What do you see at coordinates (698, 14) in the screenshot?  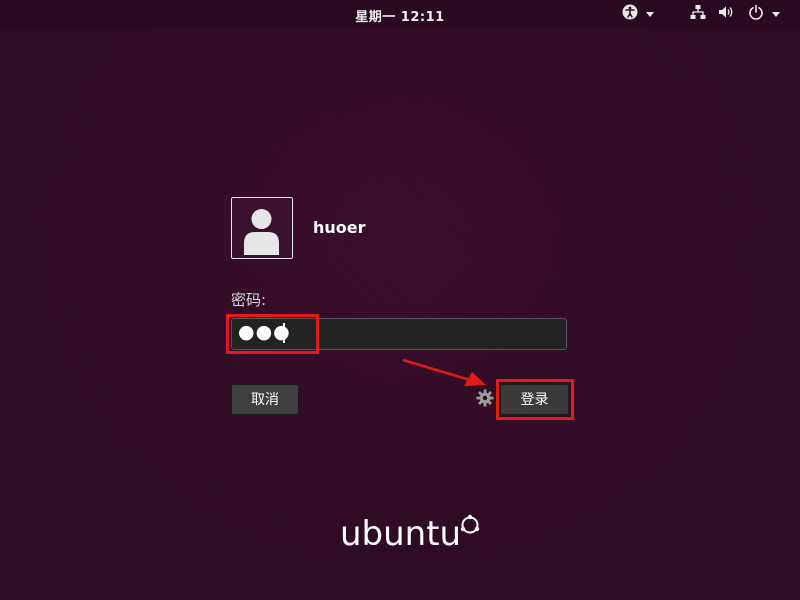 I see `network-icon` at bounding box center [698, 14].